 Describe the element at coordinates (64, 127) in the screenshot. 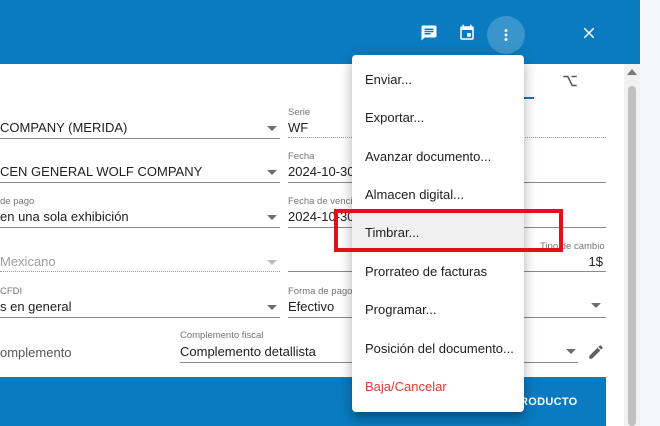

I see `company-value: COMPANY (MERIDA)` at that location.